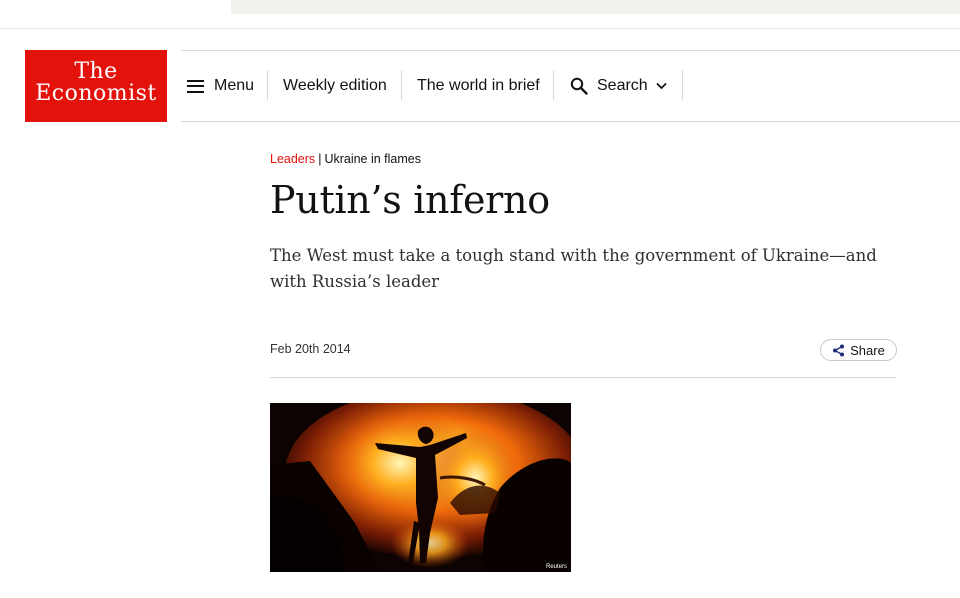 The width and height of the screenshot is (960, 598). Describe the element at coordinates (579, 86) in the screenshot. I see `search-icon` at that location.